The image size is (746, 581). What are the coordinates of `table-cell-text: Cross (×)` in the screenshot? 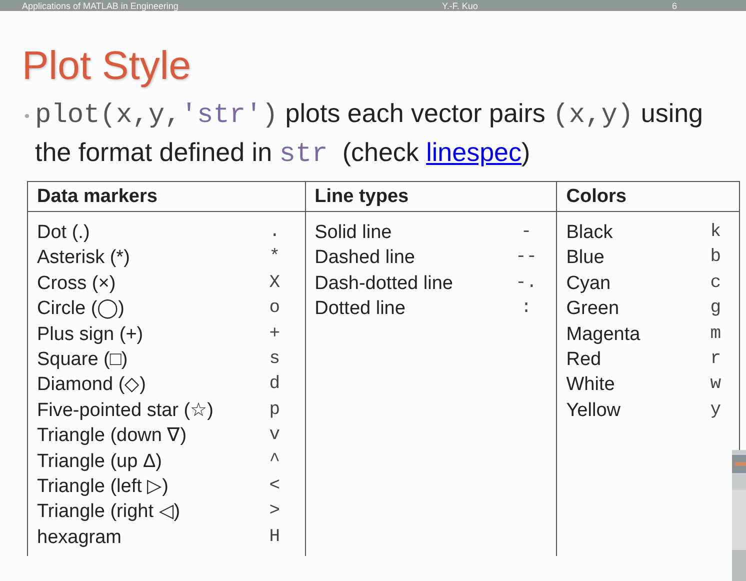 It's located at (76, 284).